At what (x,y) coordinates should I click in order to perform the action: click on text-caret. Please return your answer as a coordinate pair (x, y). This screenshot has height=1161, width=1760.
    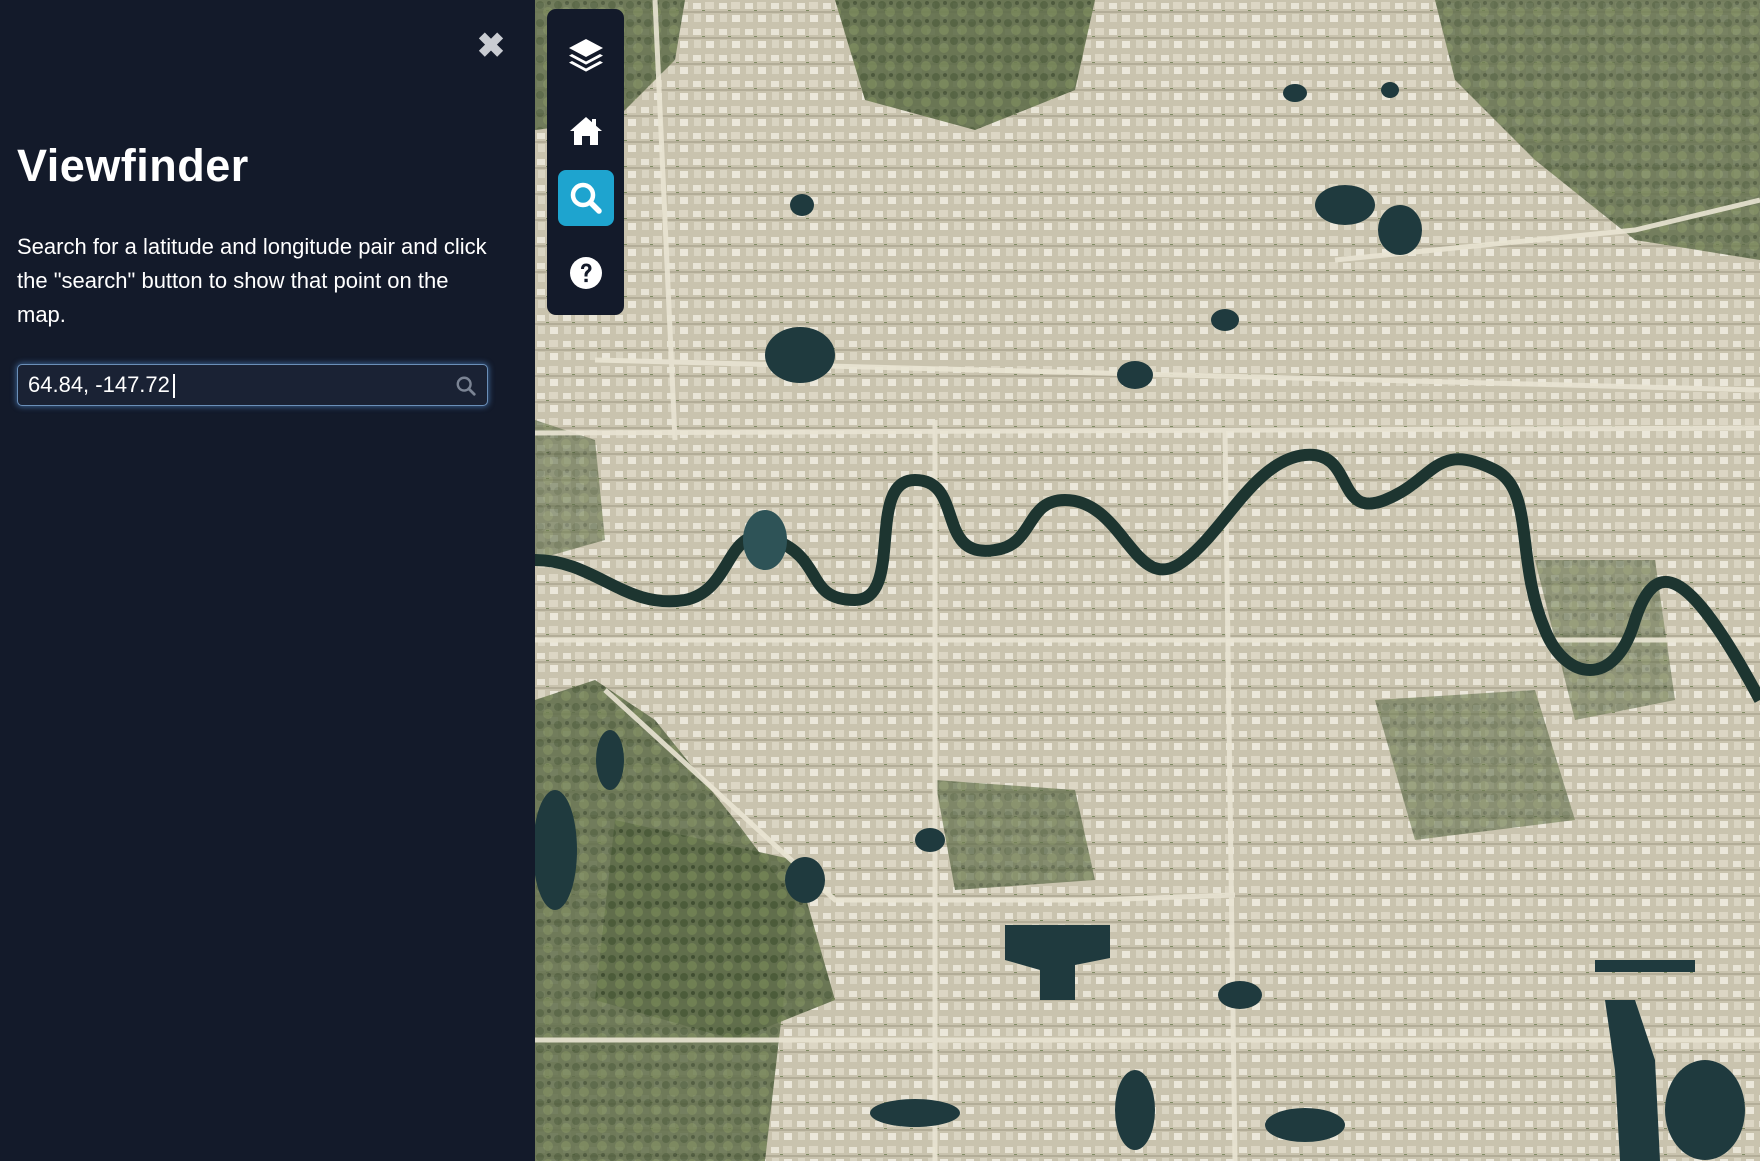
    Looking at the image, I should click on (174, 386).